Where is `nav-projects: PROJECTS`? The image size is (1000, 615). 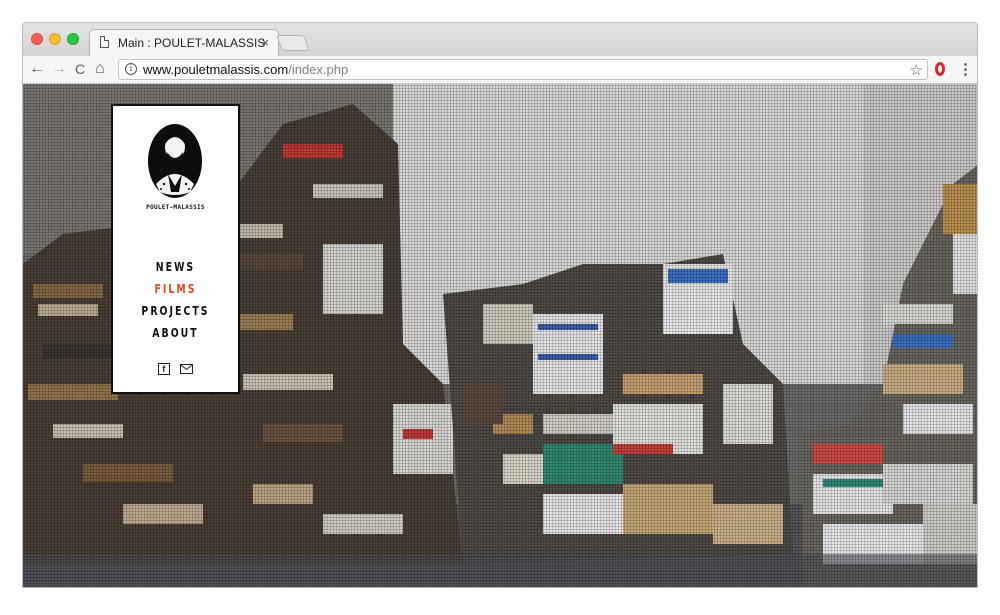
nav-projects: PROJECTS is located at coordinates (176, 311).